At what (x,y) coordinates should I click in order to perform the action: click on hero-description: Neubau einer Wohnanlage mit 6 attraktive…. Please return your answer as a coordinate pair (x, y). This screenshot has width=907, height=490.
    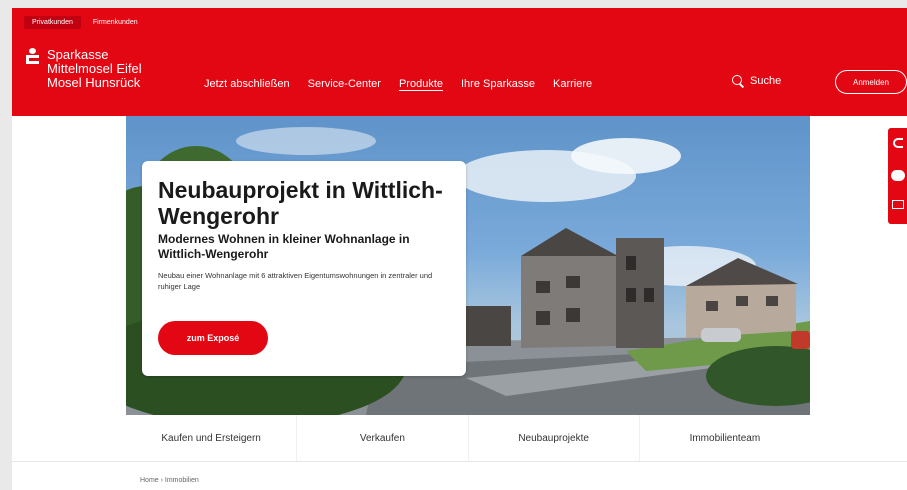
    Looking at the image, I should click on (295, 281).